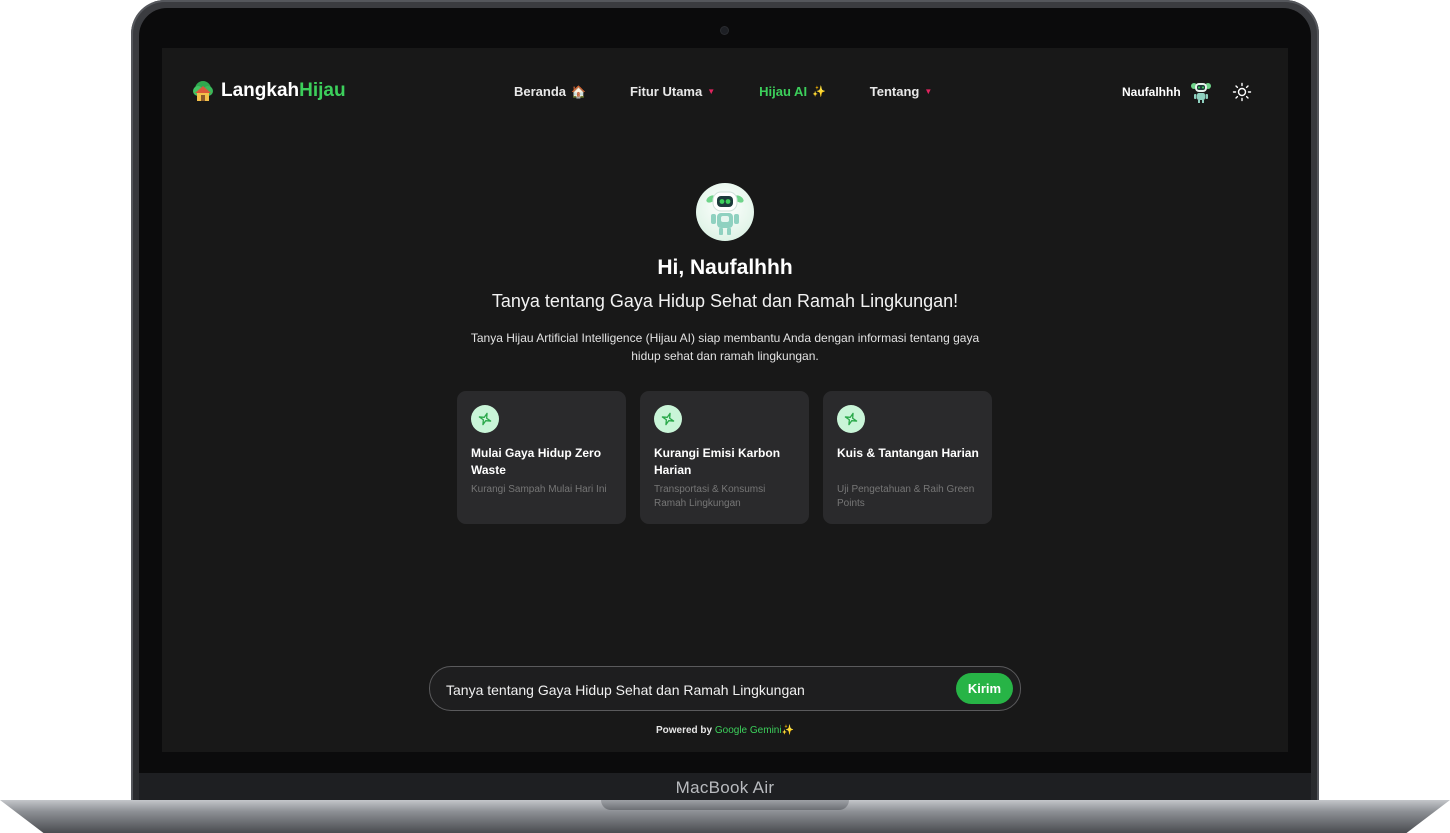 This screenshot has height=833, width=1450. What do you see at coordinates (748, 730) in the screenshot?
I see `powered-name: Google Gemini` at bounding box center [748, 730].